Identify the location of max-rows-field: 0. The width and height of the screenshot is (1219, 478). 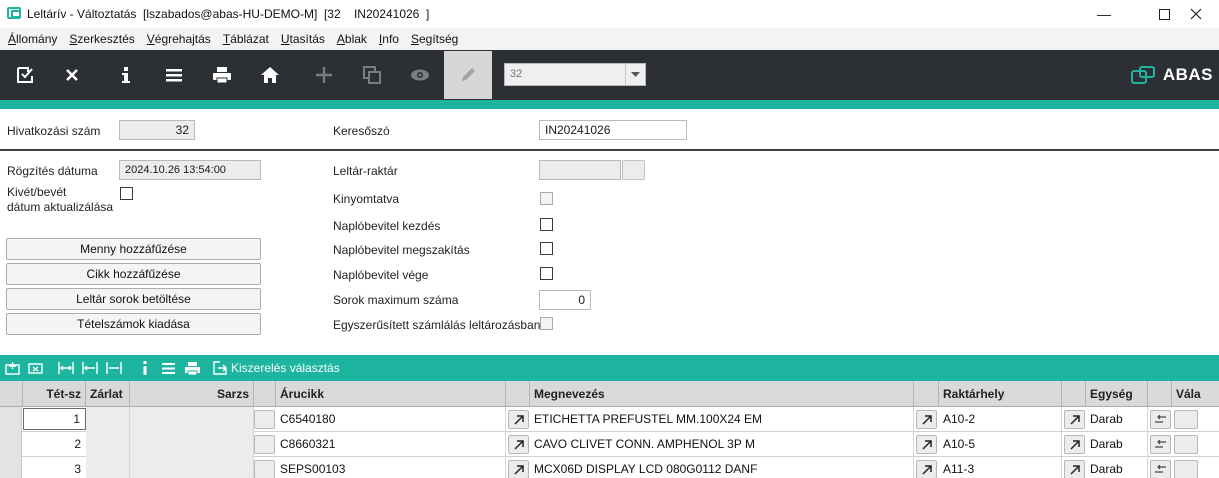
(565, 300).